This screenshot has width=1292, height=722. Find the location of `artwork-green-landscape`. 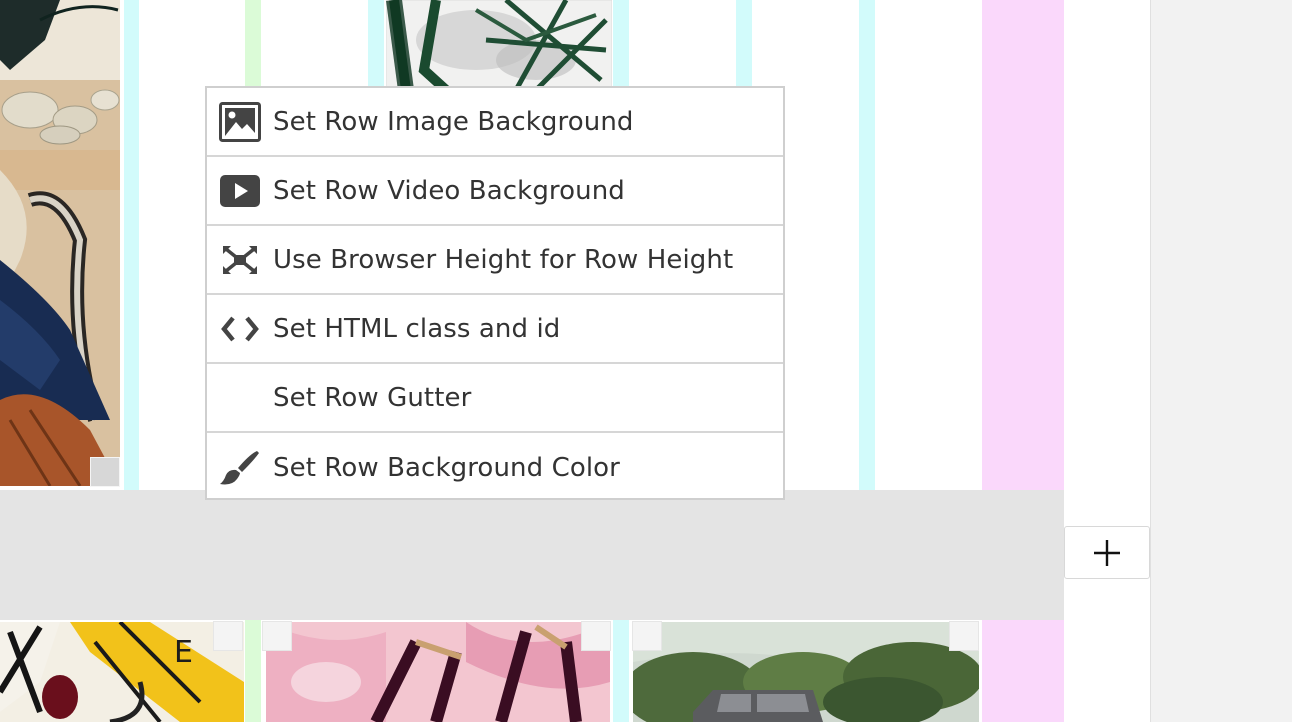

artwork-green-landscape is located at coordinates (806, 672).